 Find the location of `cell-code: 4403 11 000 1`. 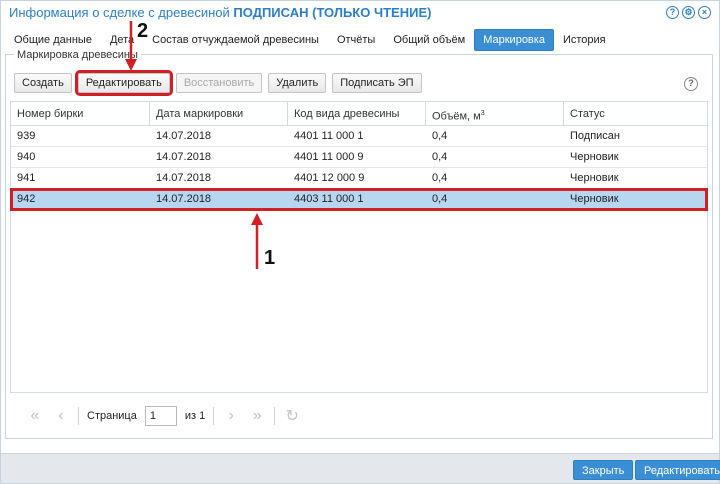

cell-code: 4403 11 000 1 is located at coordinates (329, 199).